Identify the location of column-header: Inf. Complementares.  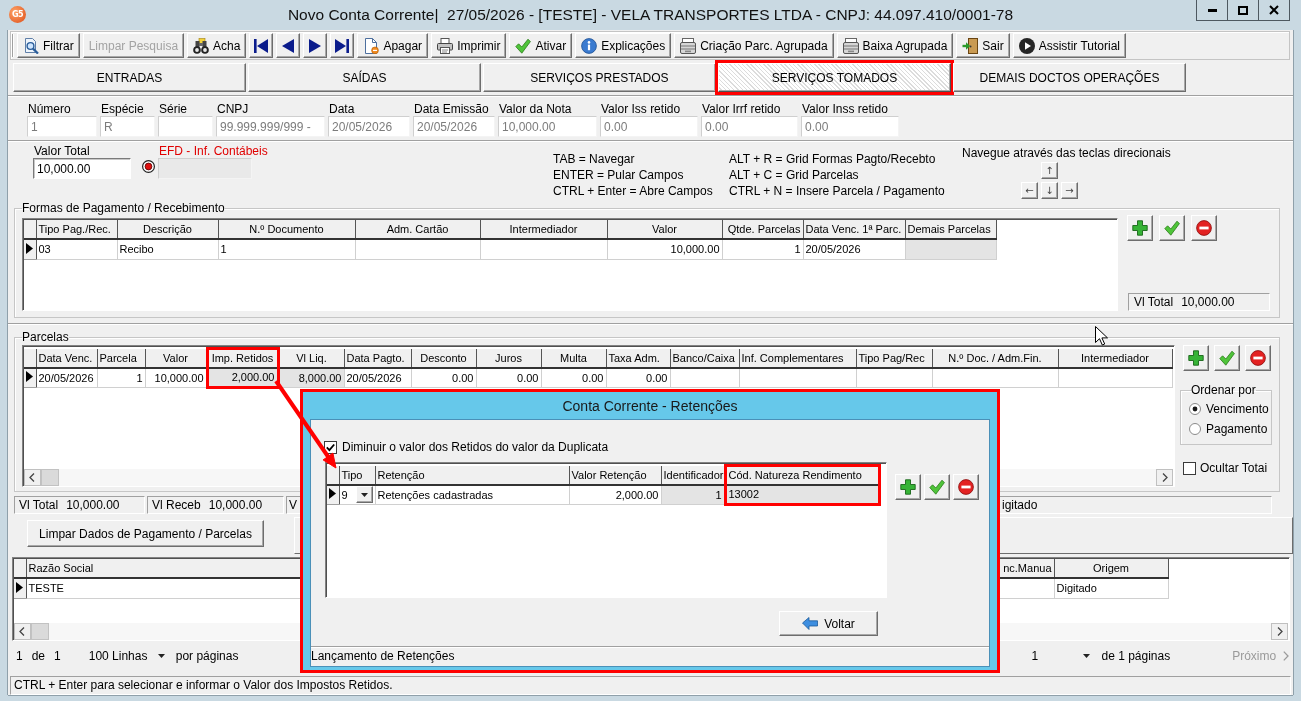
(797, 358).